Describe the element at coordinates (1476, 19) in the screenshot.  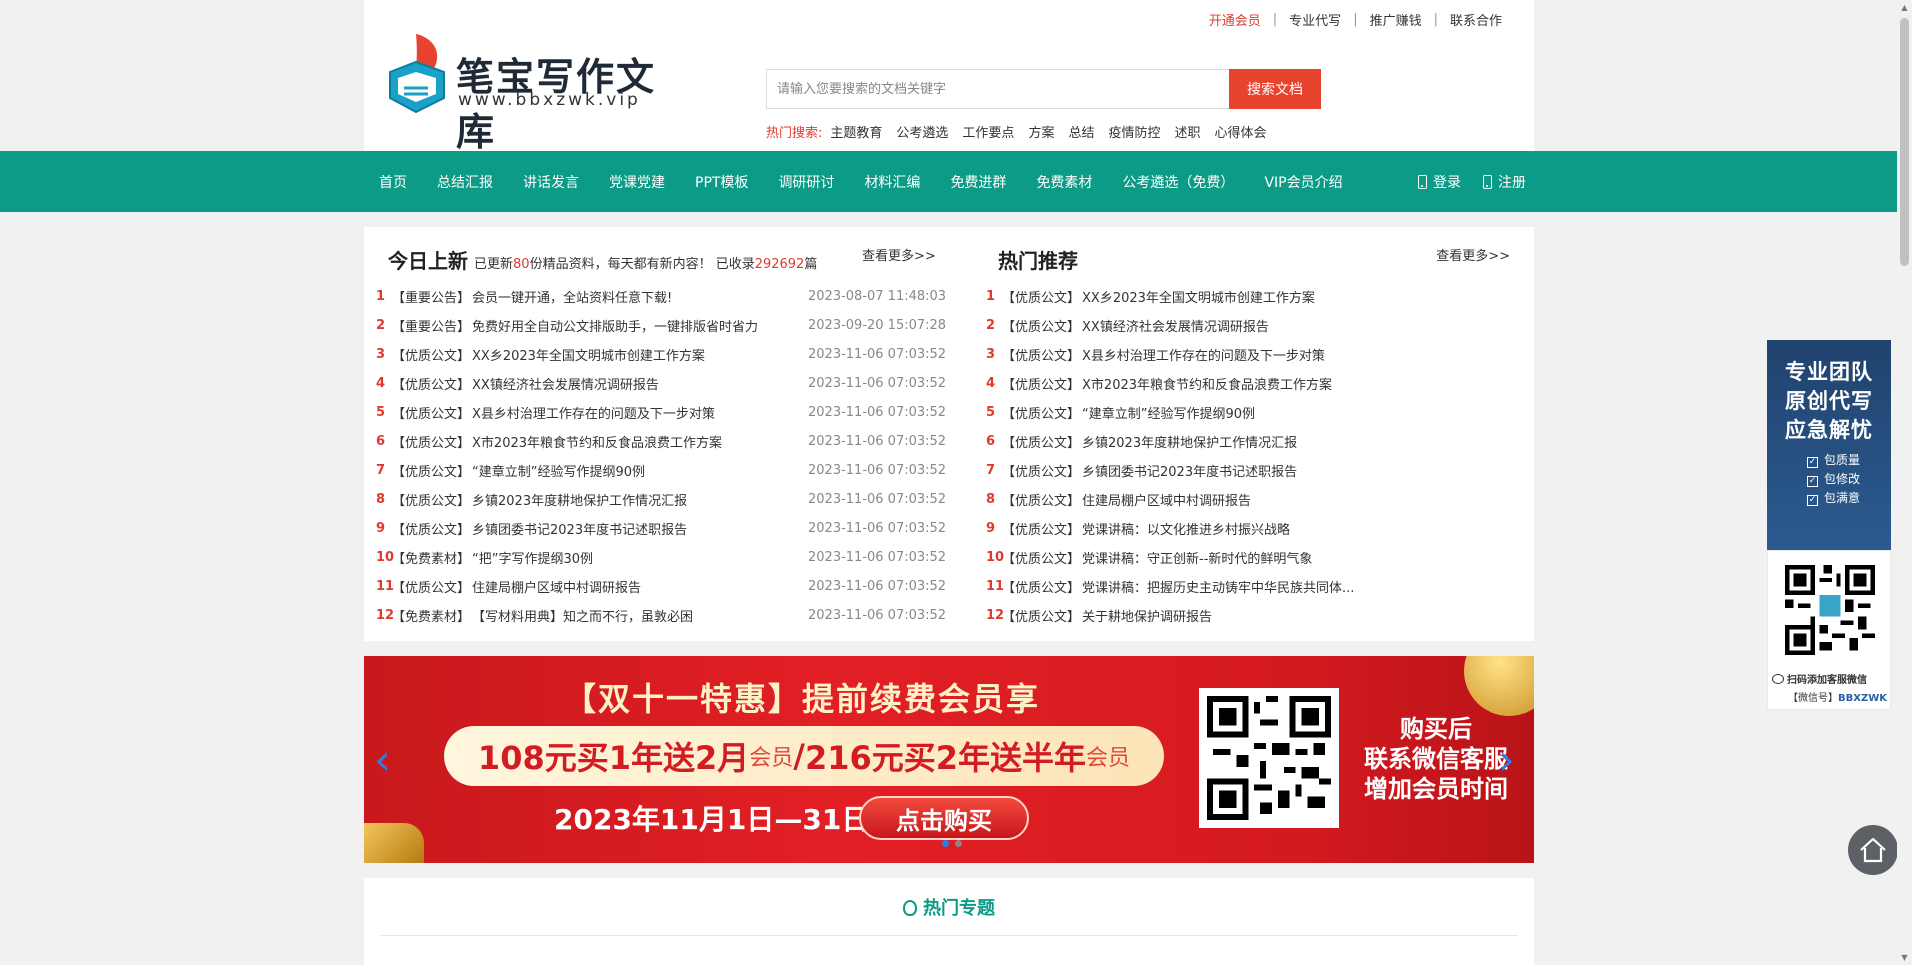
I see `top-link-contact: 联系合作` at that location.